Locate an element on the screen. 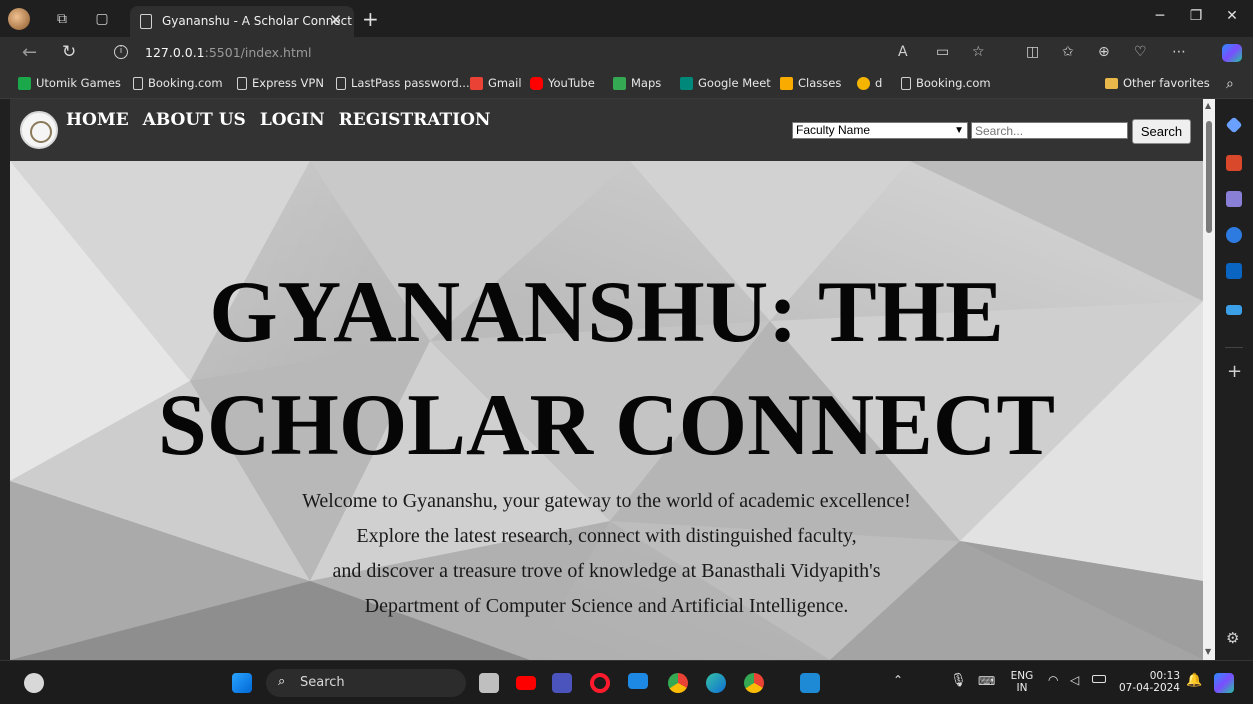  volume-icon: ◁ is located at coordinates (1074, 680).